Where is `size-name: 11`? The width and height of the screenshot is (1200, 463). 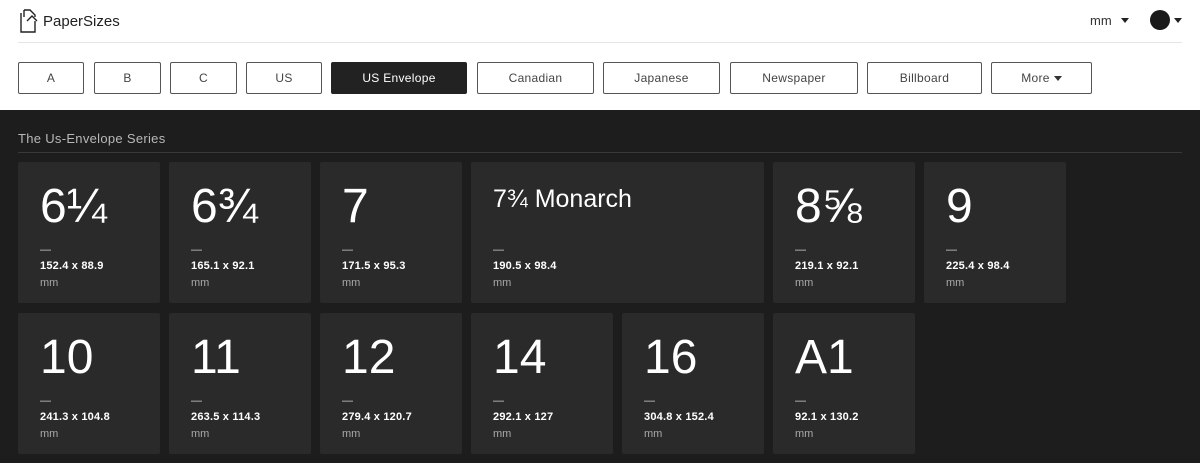
size-name: 11 is located at coordinates (216, 357).